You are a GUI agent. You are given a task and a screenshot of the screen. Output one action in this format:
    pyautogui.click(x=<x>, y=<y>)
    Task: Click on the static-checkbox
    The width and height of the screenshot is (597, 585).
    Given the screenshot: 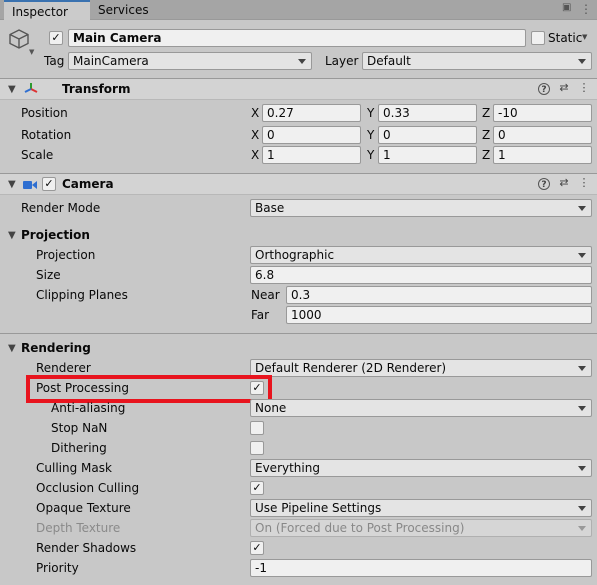 What is the action you would take?
    pyautogui.click(x=538, y=38)
    